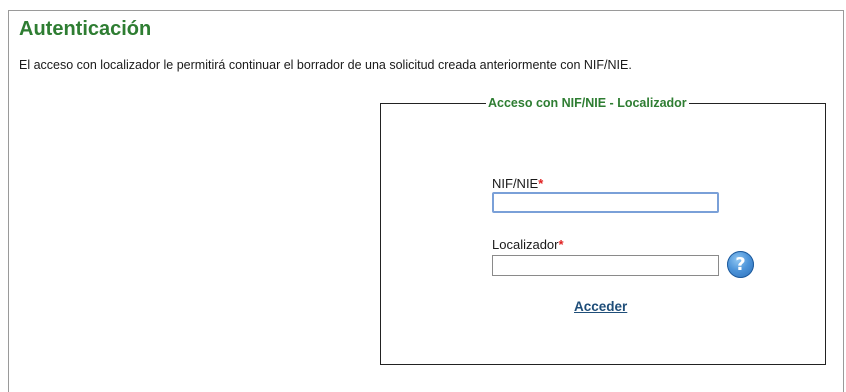 The height and width of the screenshot is (392, 846). I want to click on page-title: Autenticación, so click(85, 29).